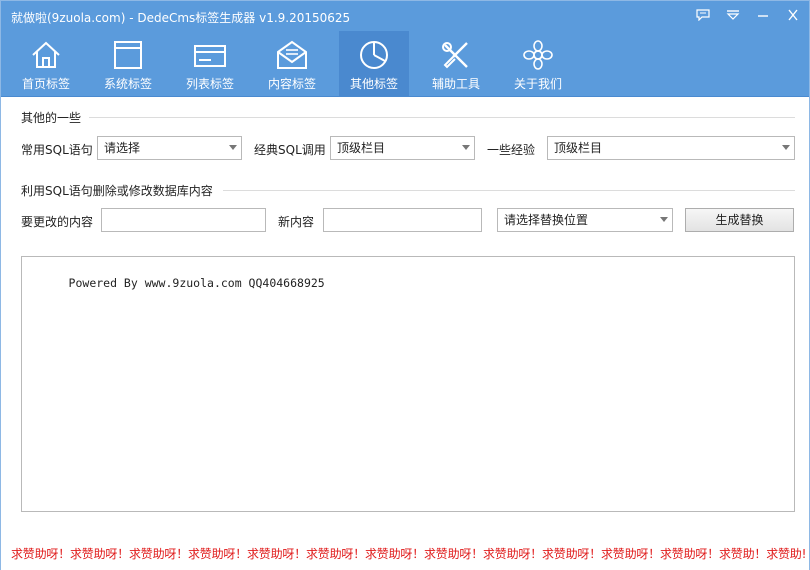 The width and height of the screenshot is (810, 570). What do you see at coordinates (183, 220) in the screenshot?
I see `change-content-input` at bounding box center [183, 220].